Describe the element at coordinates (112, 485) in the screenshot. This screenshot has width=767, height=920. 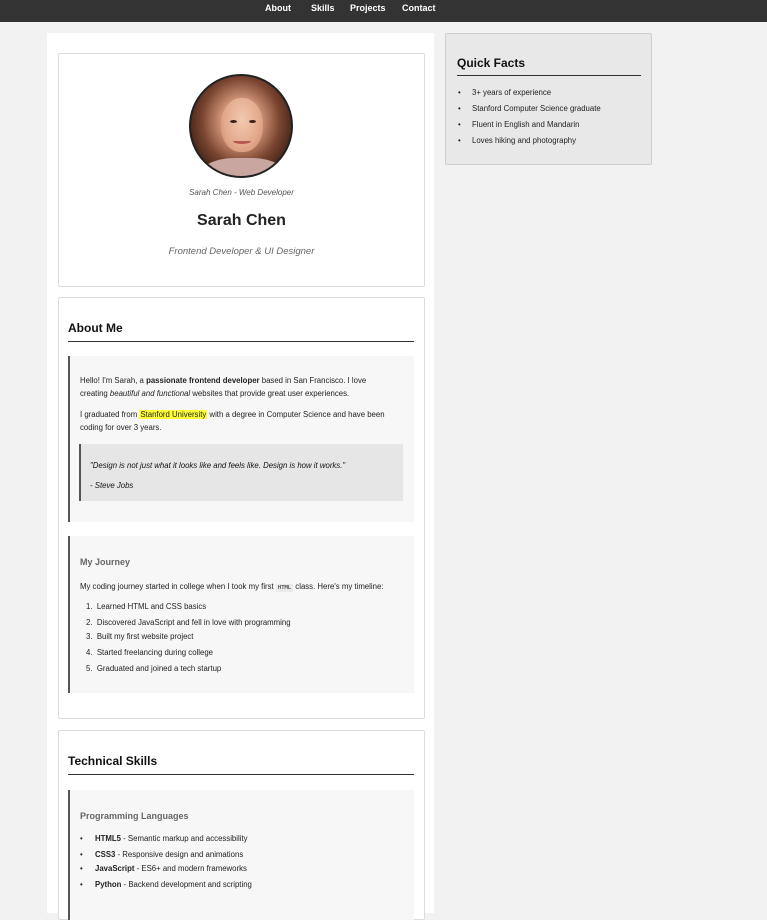
I see `quote-author: - Steve Jobs` at that location.